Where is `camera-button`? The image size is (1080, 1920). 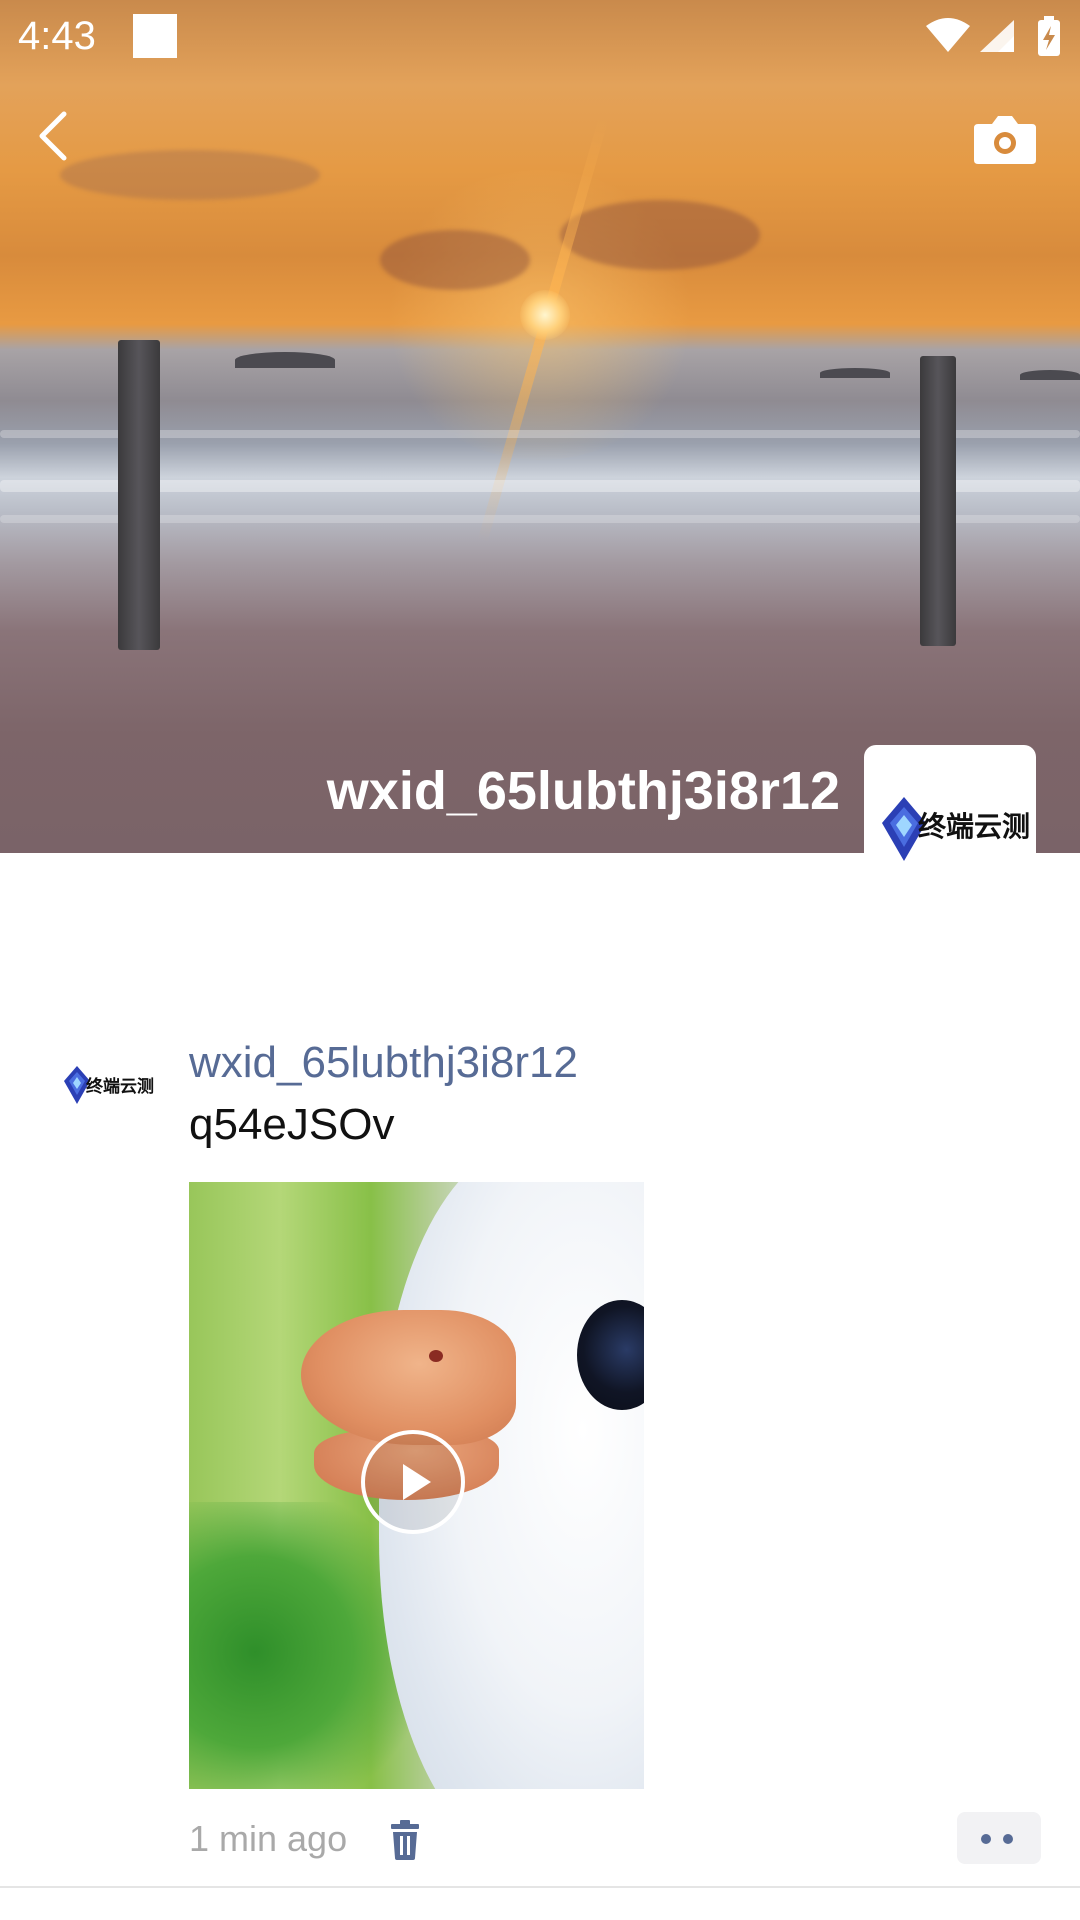
camera-button is located at coordinates (1005, 140).